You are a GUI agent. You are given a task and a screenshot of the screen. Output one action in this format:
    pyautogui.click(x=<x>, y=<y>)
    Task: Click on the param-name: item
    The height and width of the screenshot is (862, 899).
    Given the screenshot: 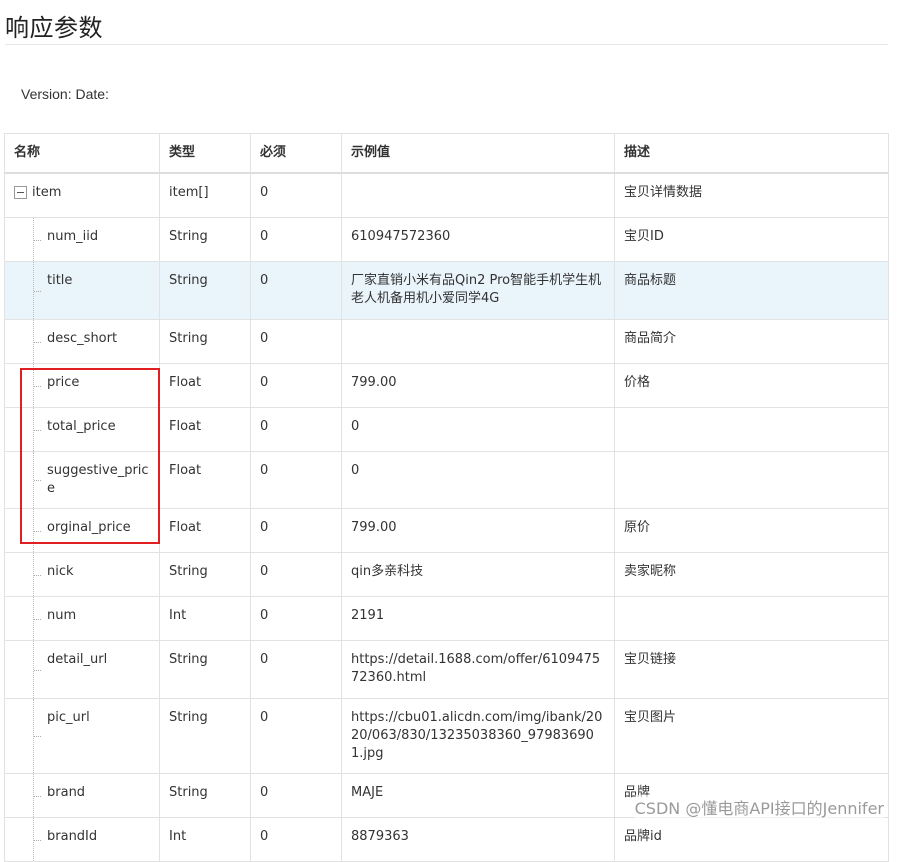 What is the action you would take?
    pyautogui.click(x=47, y=192)
    